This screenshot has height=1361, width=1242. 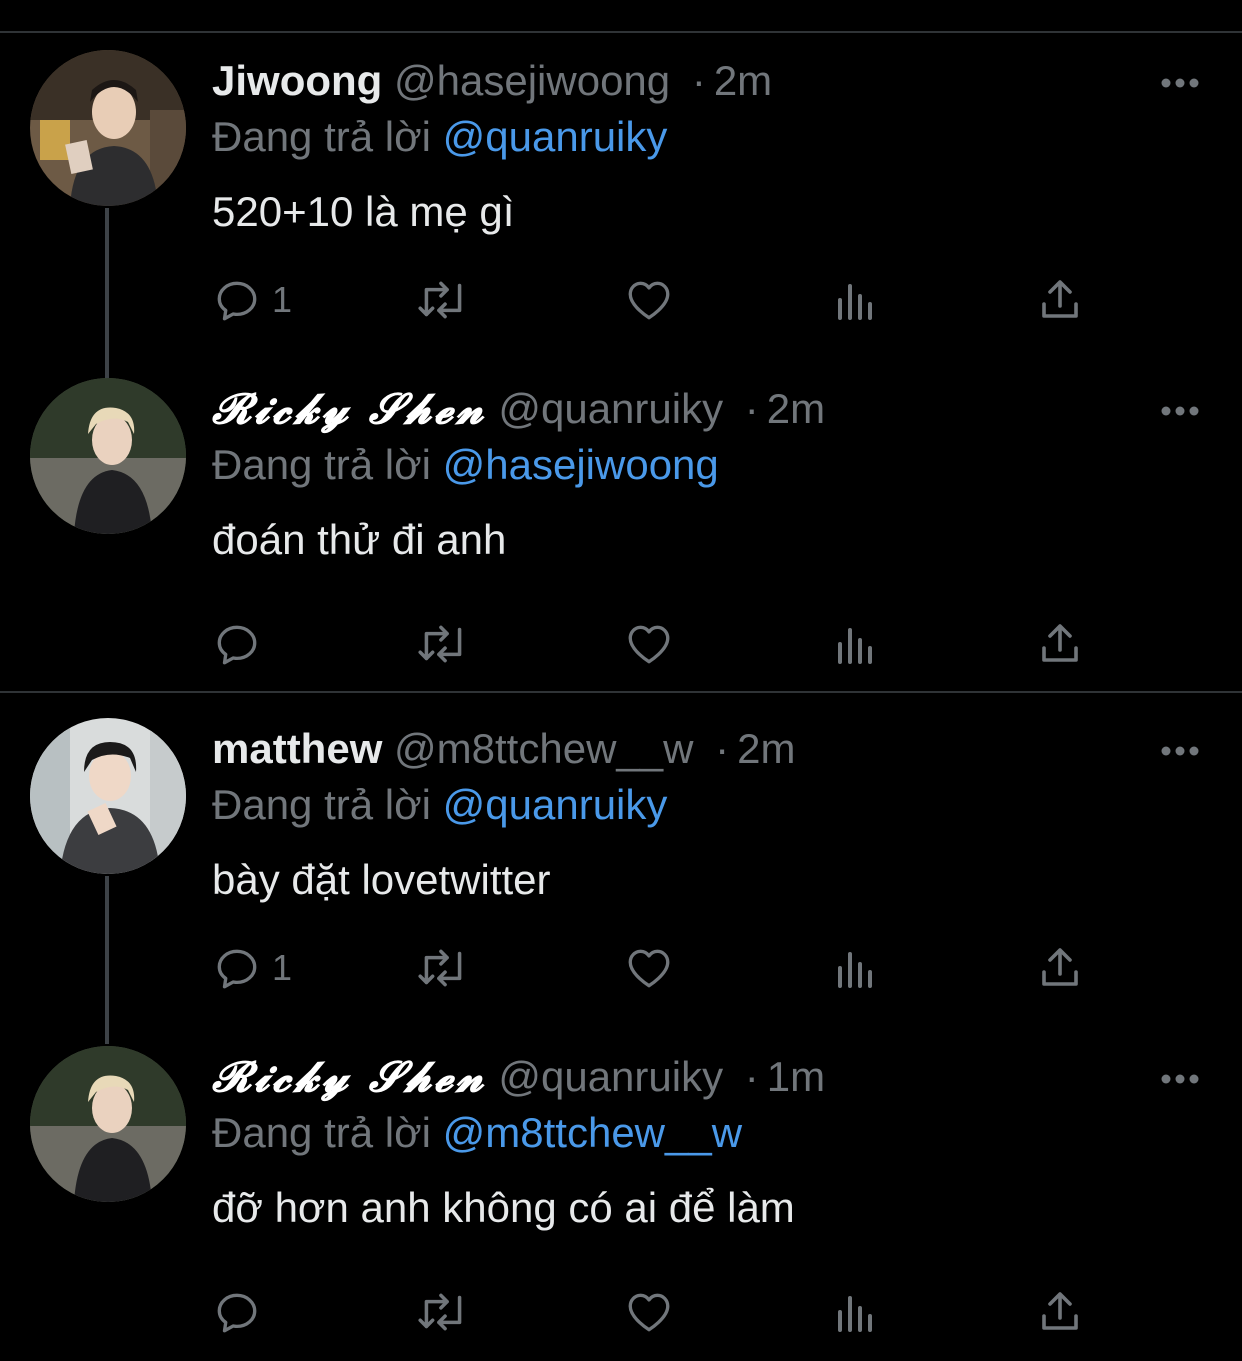 I want to click on user-handle: @m8ttchew__w, so click(x=543, y=748).